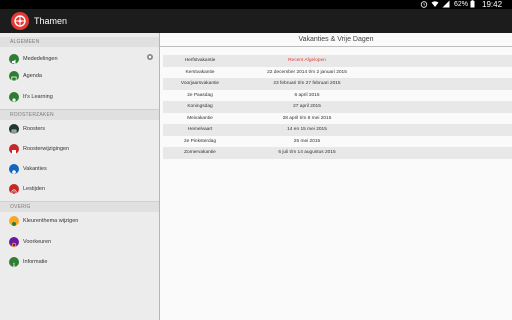 Image resolution: width=512 pixels, height=320 pixels. I want to click on info-icon, so click(14, 262).